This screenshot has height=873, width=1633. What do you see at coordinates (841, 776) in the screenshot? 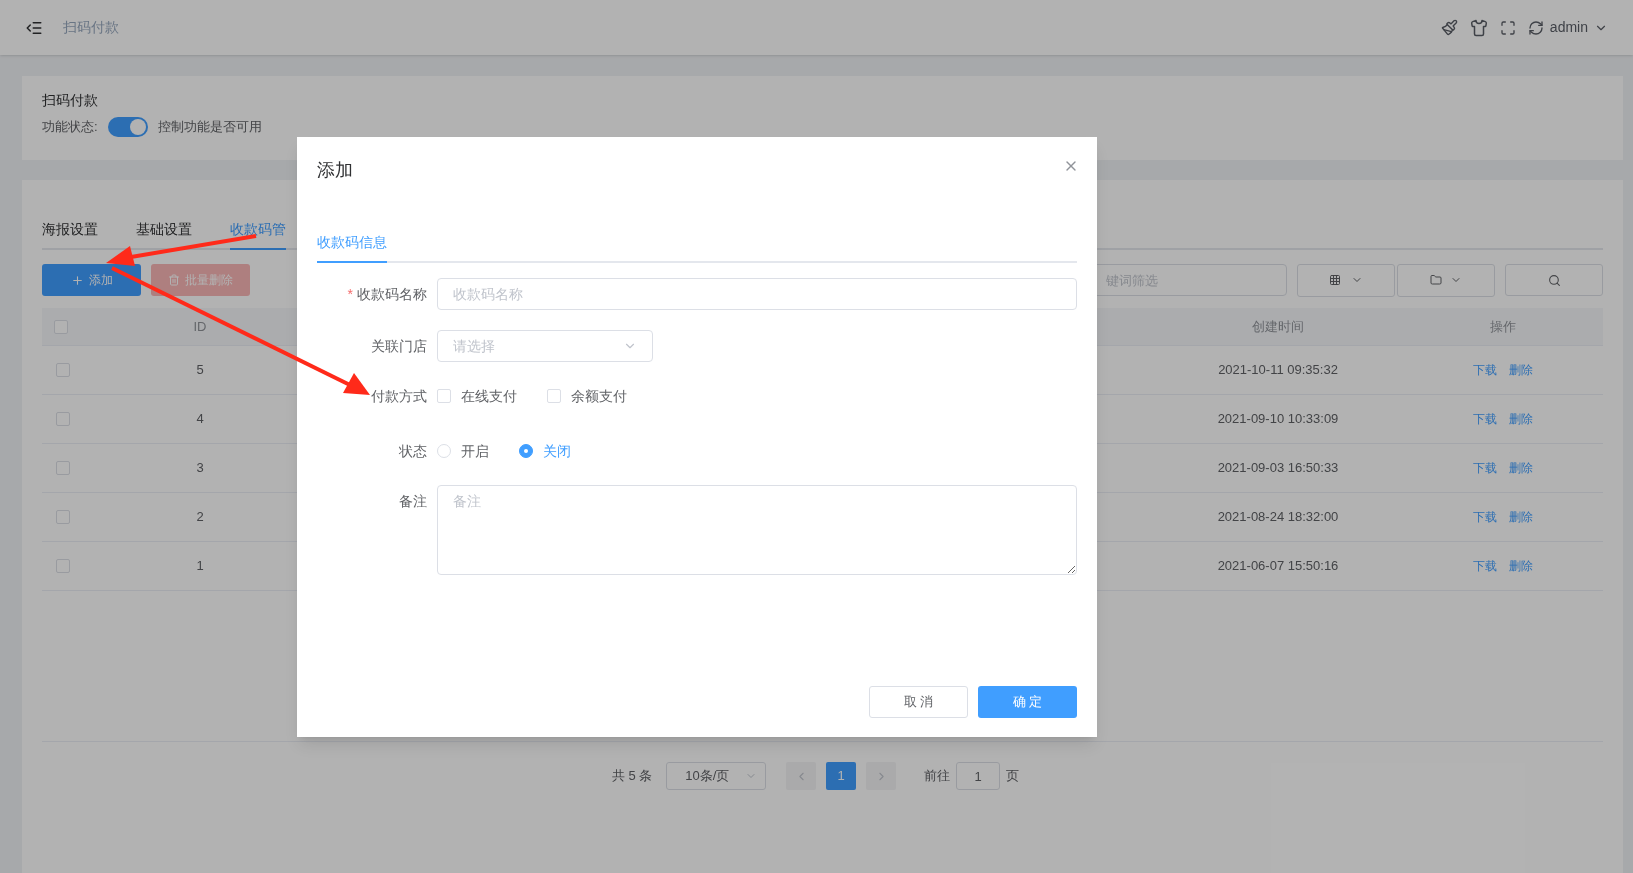
I see `page-number: 1` at bounding box center [841, 776].